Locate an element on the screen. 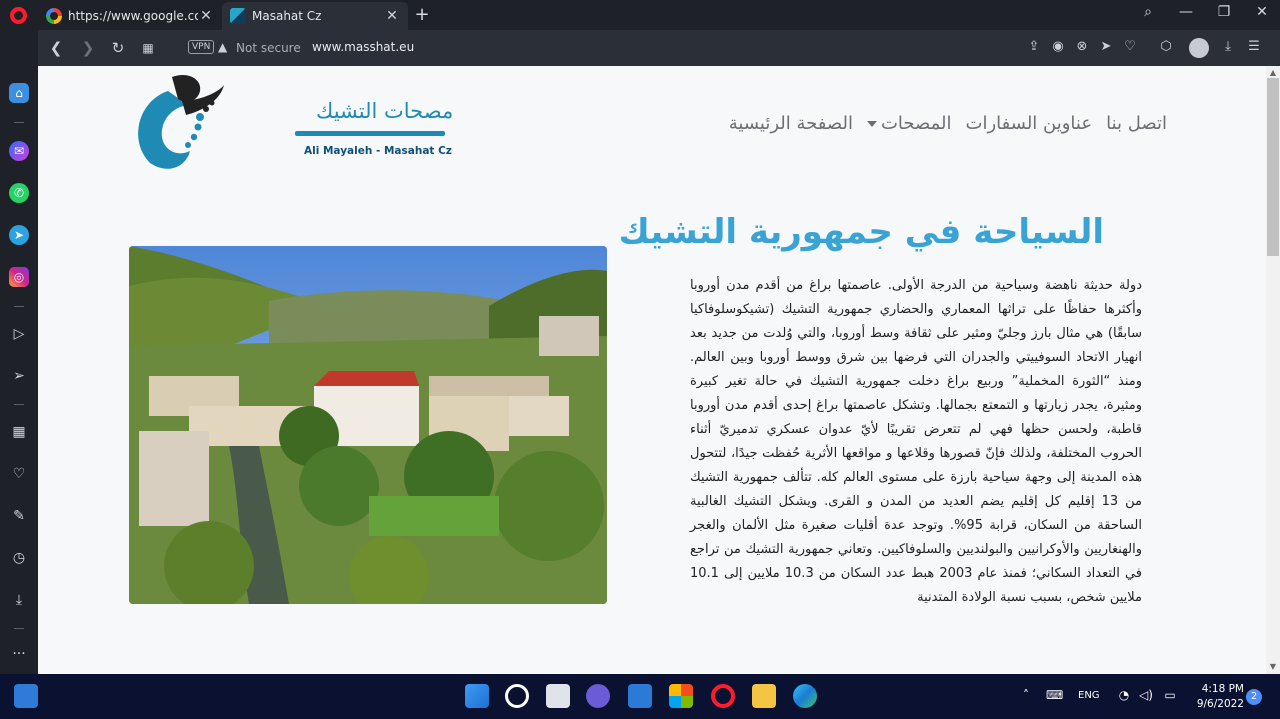  home-icon: ⌂ is located at coordinates (19, 93).